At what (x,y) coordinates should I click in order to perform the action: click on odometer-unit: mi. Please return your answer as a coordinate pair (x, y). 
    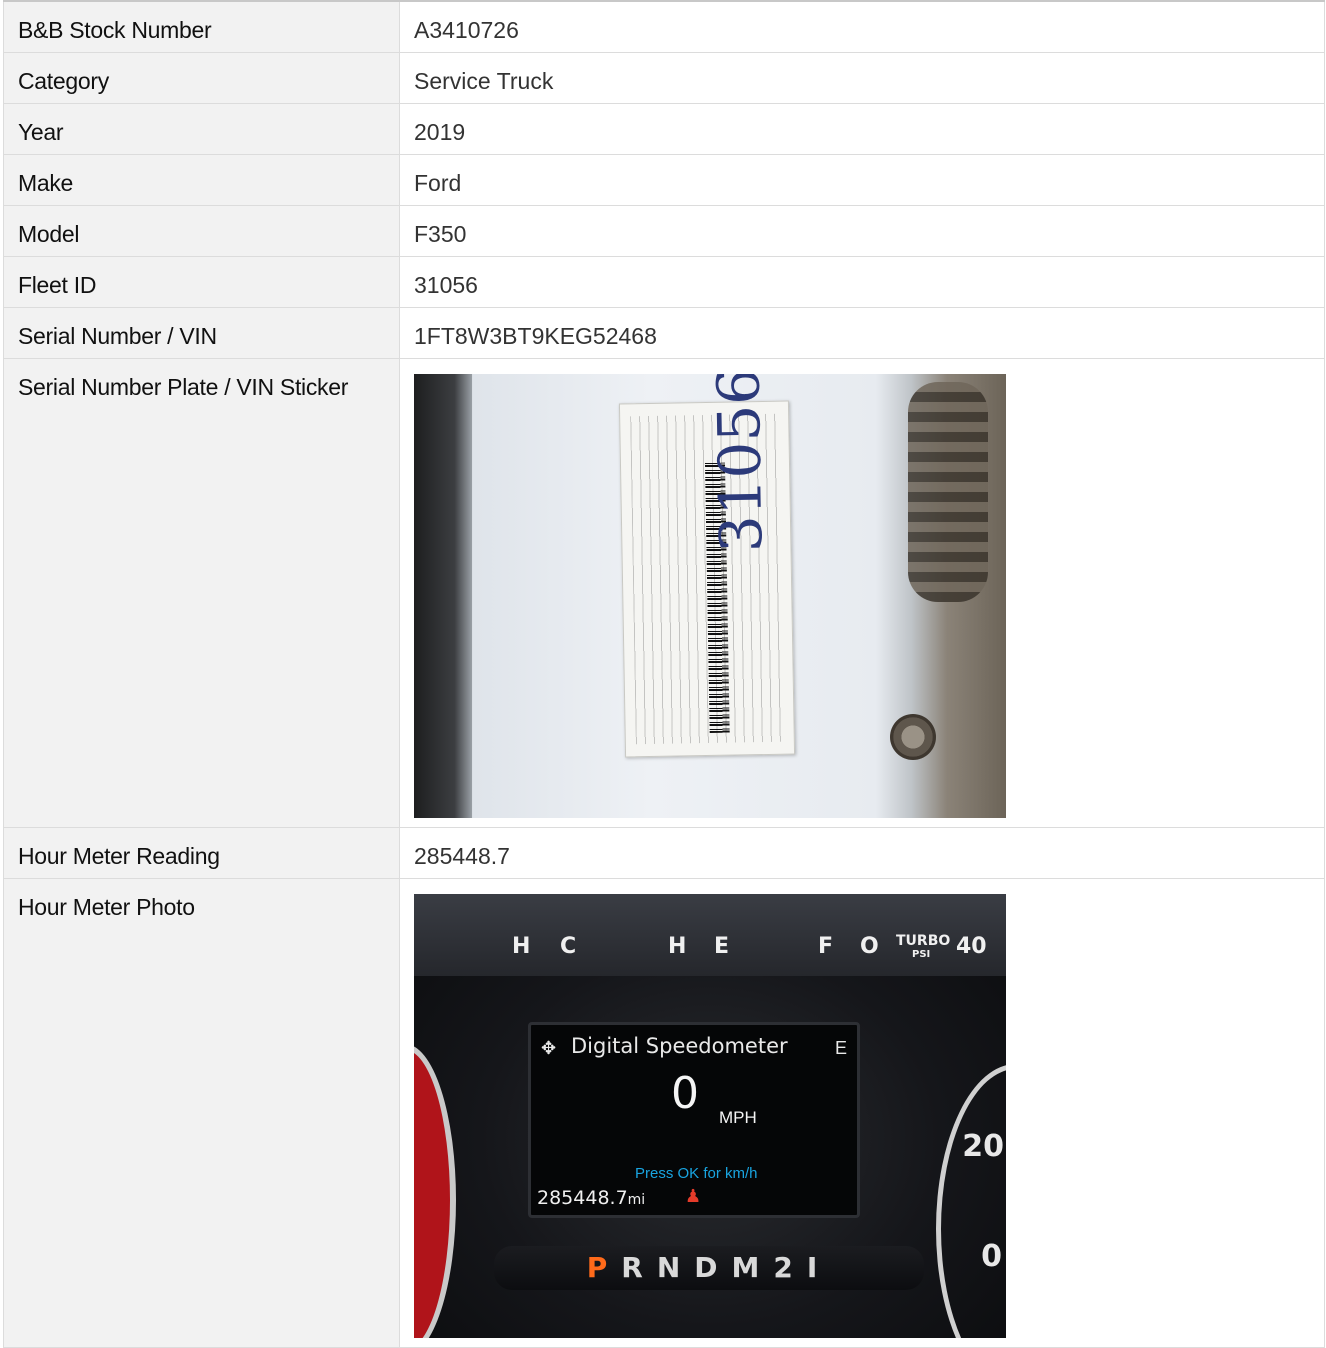
    Looking at the image, I should click on (636, 1200).